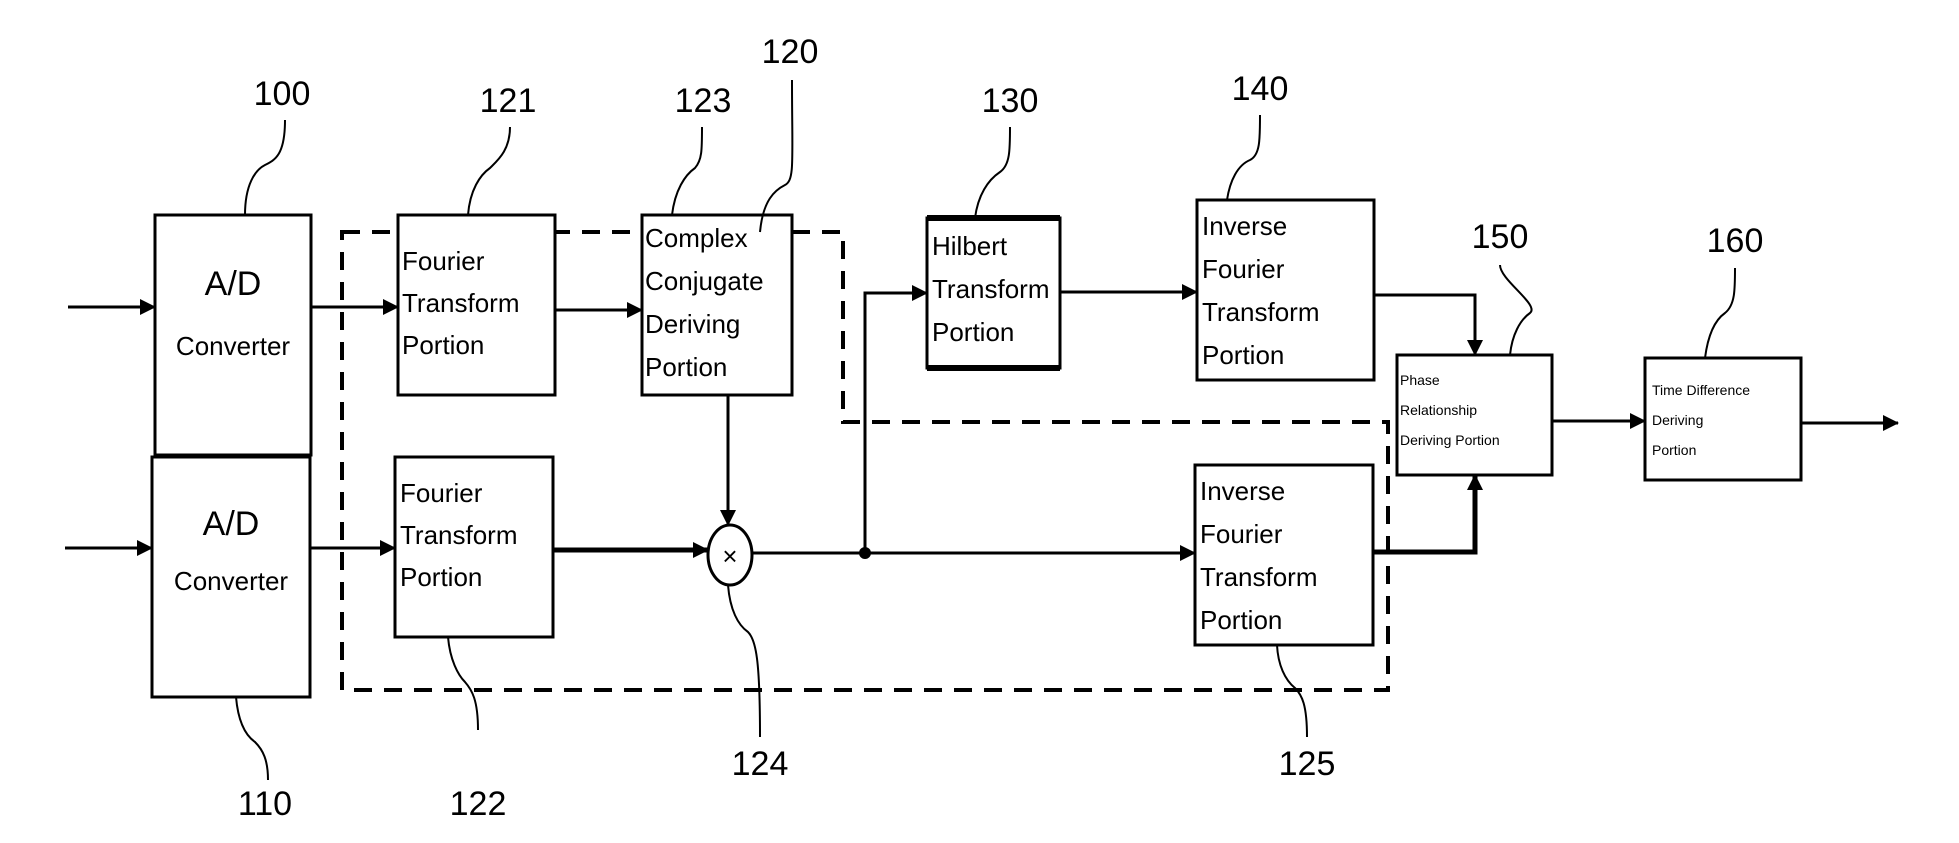 The image size is (1959, 843). What do you see at coordinates (443, 345) in the screenshot?
I see `ft1-line-2: Portion` at bounding box center [443, 345].